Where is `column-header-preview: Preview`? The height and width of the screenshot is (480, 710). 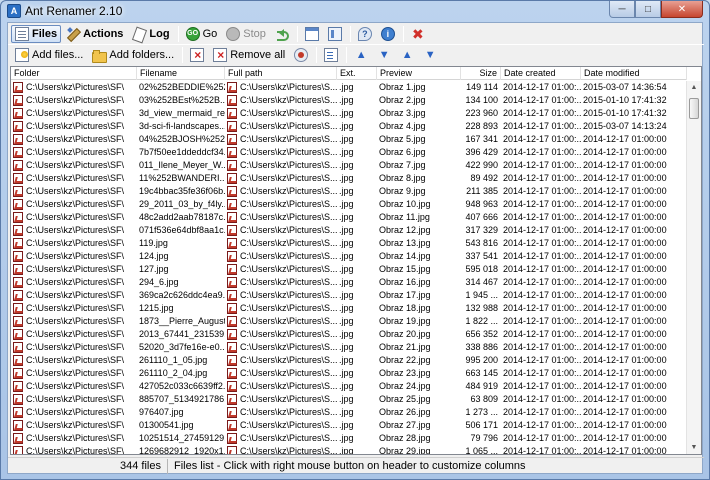 column-header-preview: Preview is located at coordinates (419, 73).